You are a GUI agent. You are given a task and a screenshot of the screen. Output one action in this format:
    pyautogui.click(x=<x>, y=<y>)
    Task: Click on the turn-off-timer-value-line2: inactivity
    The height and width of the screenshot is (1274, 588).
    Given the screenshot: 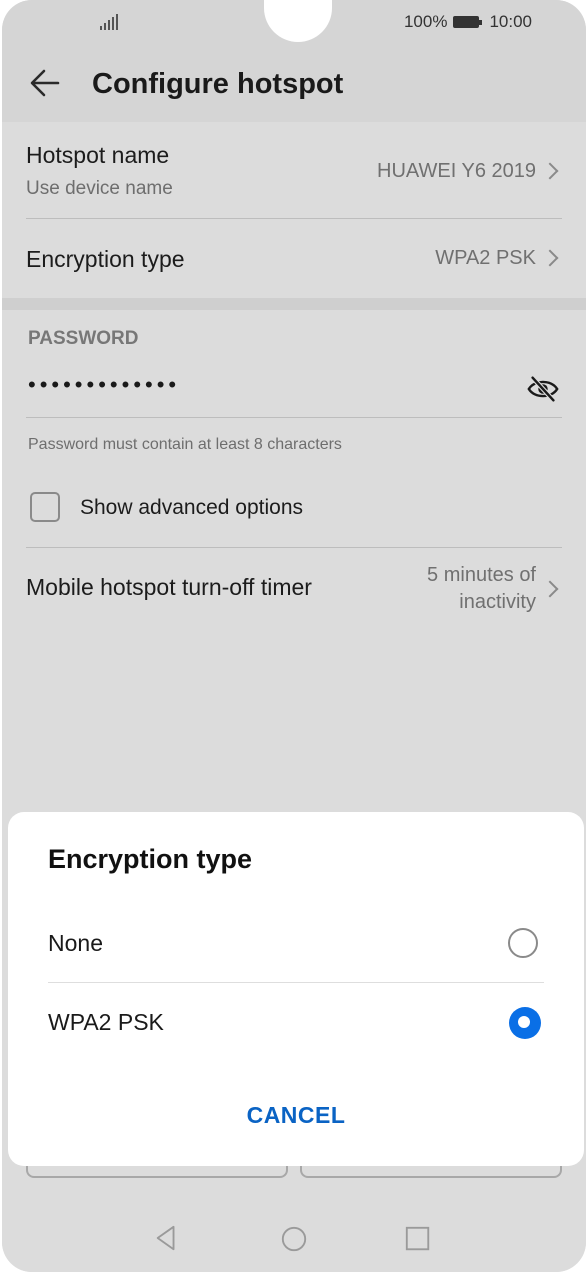 What is the action you would take?
    pyautogui.click(x=497, y=602)
    